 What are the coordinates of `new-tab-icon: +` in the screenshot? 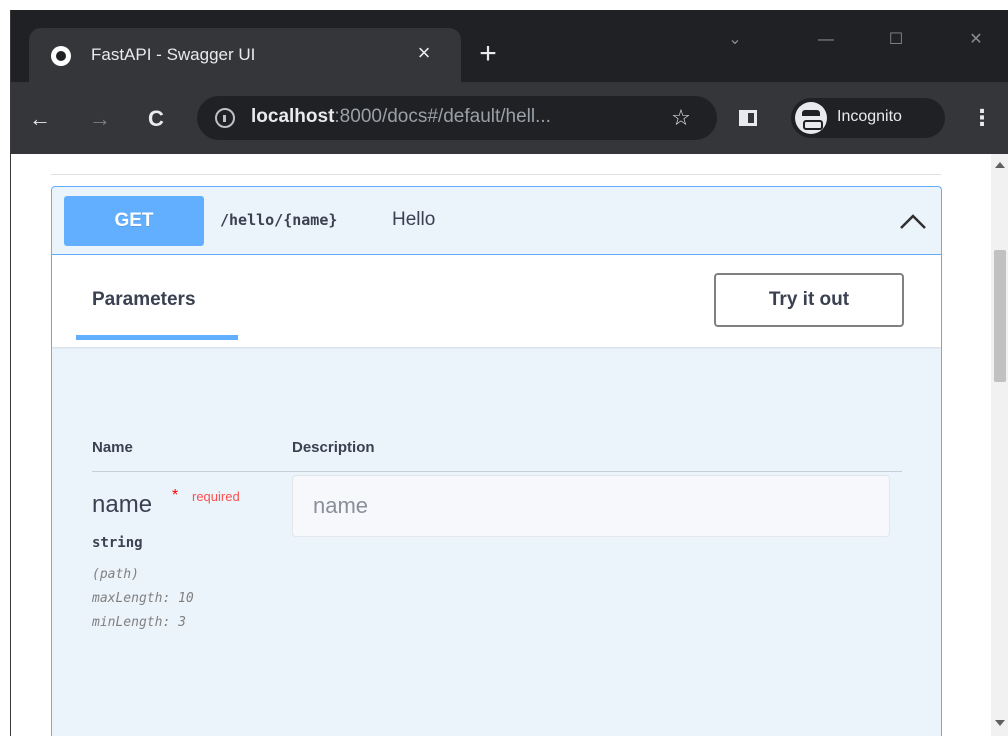 It's located at (488, 54).